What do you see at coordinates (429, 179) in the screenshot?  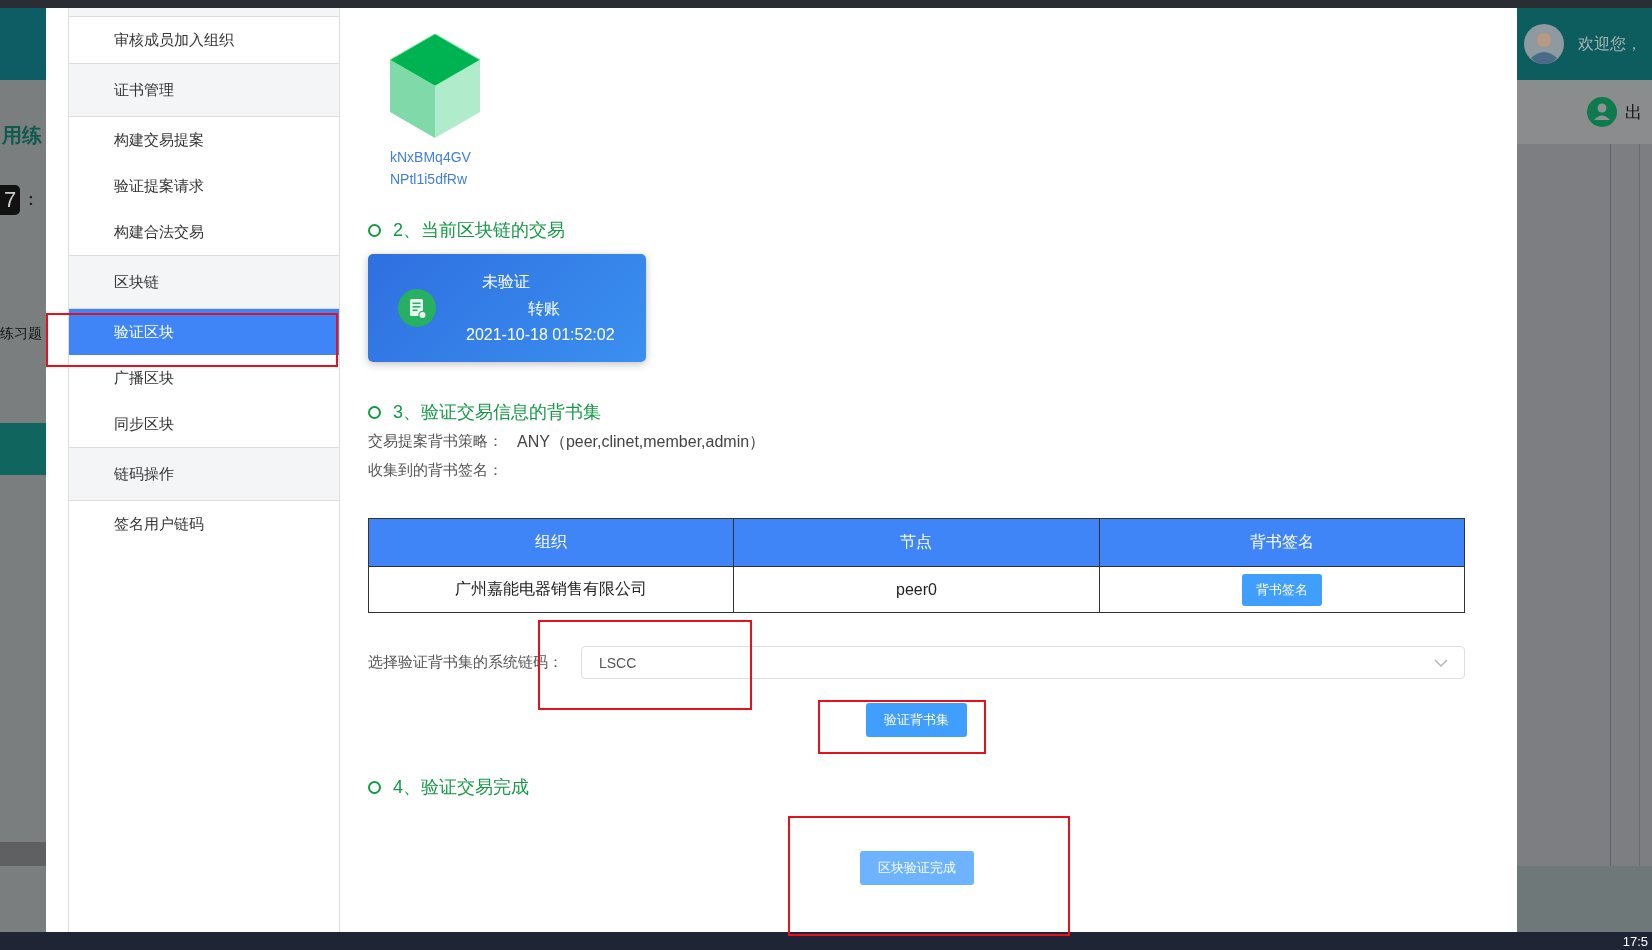 I see `block-hash: NPtl1i5dfRw` at bounding box center [429, 179].